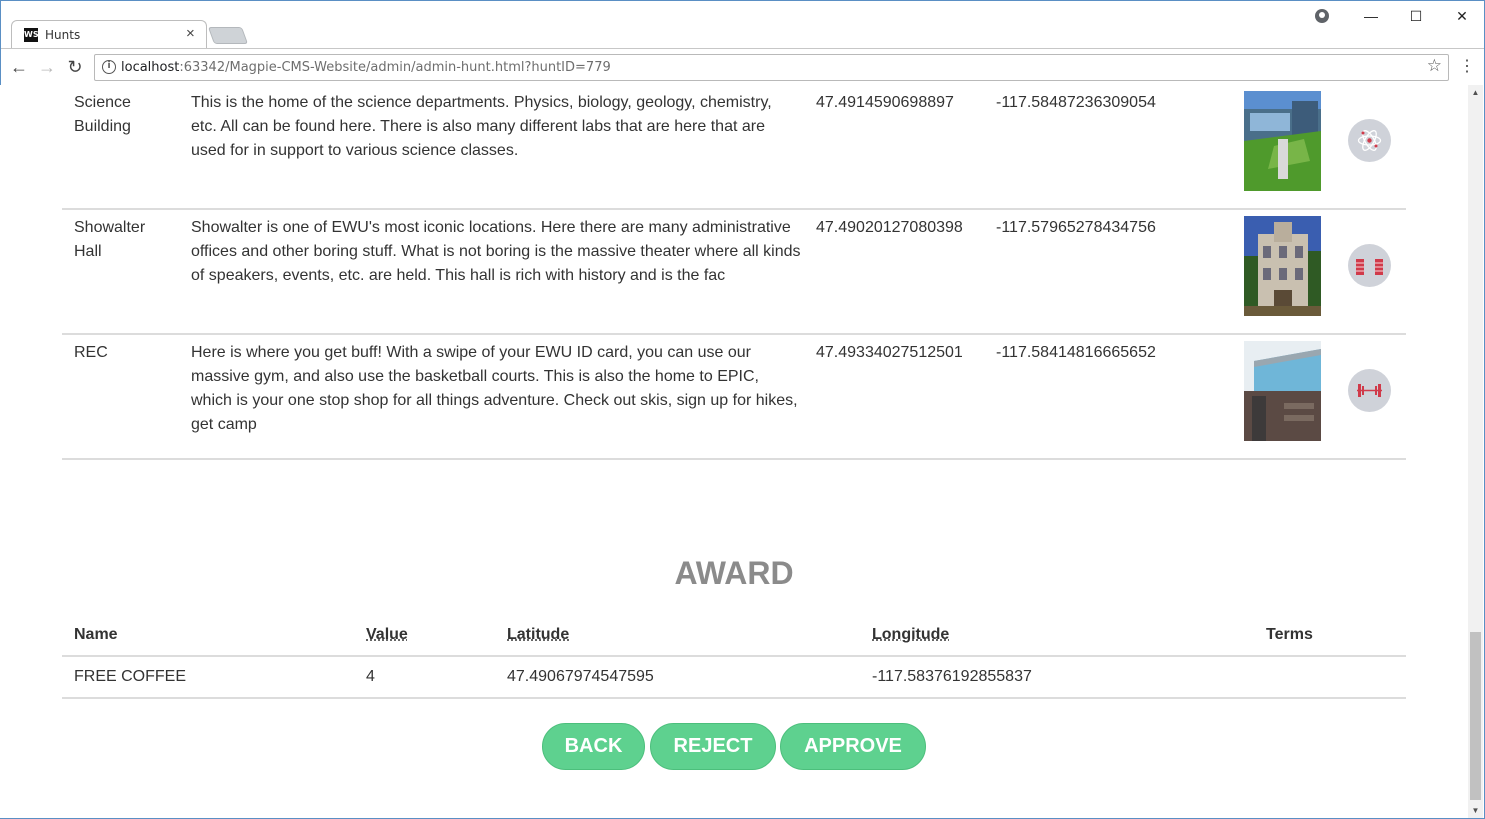 The width and height of the screenshot is (1485, 819). Describe the element at coordinates (1475, 716) in the screenshot. I see `scrollbar-thumb` at that location.